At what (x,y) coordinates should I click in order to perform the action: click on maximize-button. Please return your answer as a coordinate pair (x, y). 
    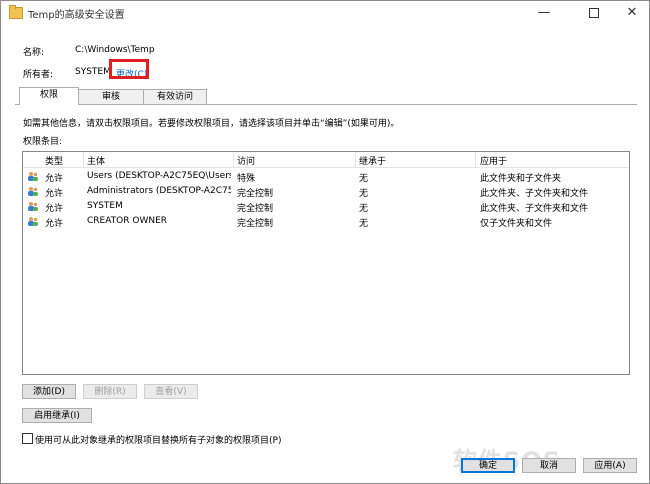
    Looking at the image, I should click on (594, 13).